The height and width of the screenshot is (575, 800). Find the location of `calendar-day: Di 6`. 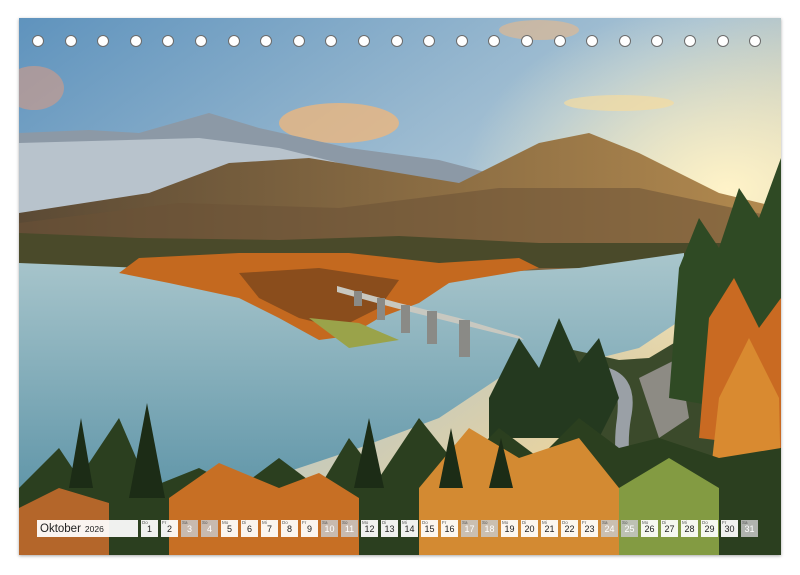

calendar-day: Di 6 is located at coordinates (249, 528).